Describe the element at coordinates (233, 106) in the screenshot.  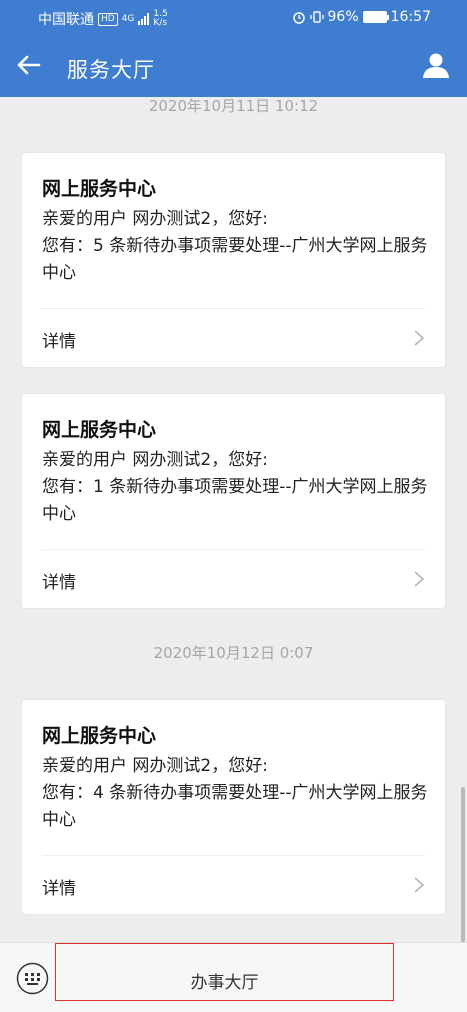
I see `message-timestamp: 2020年10月11日 10:12` at that location.